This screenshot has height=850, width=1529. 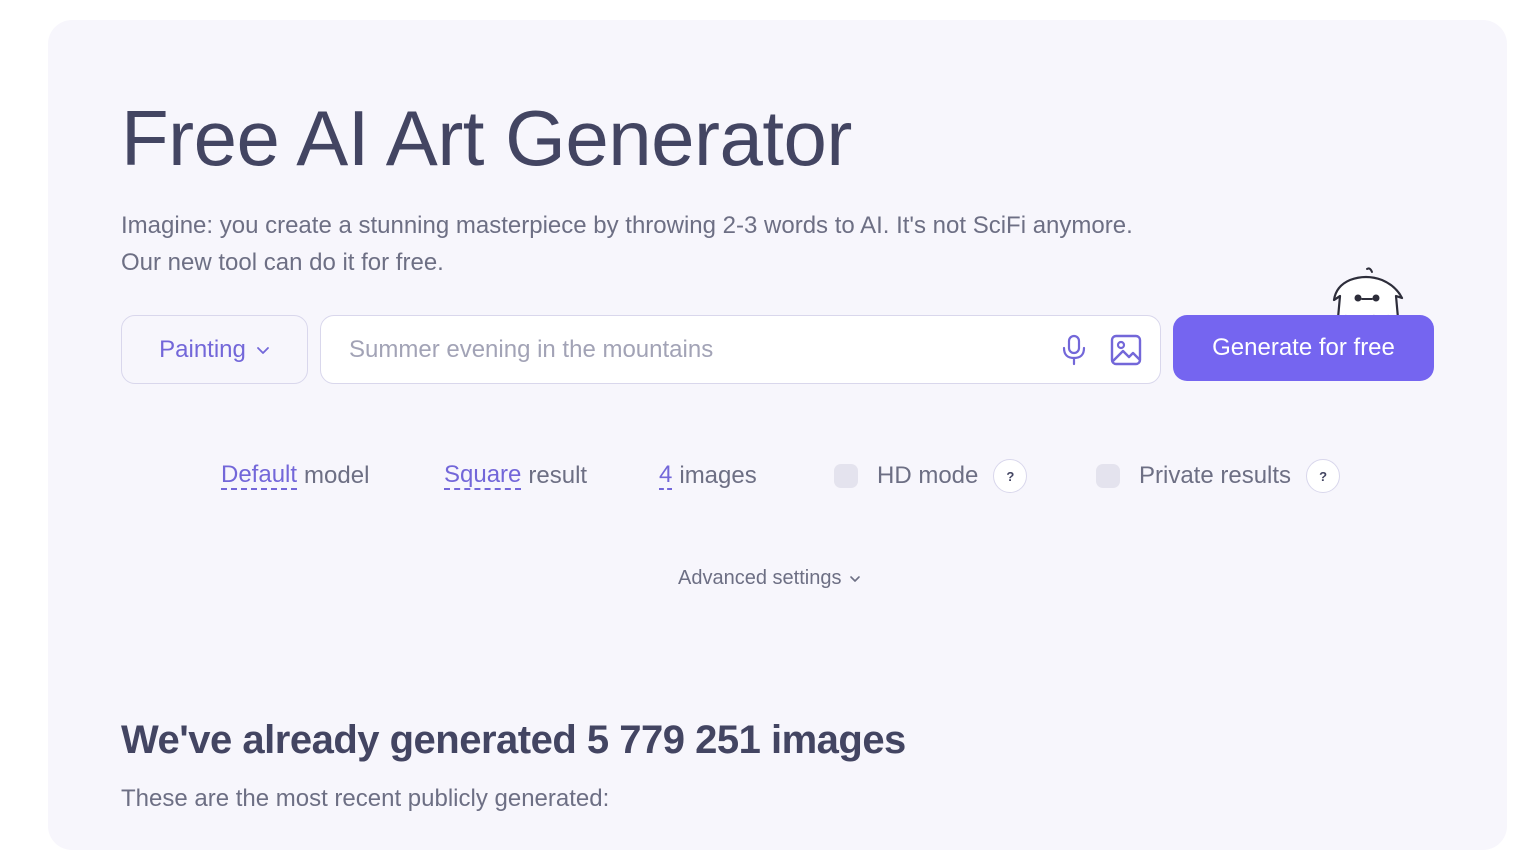 What do you see at coordinates (1010, 476) in the screenshot?
I see `hd-mode-help-button: ?` at bounding box center [1010, 476].